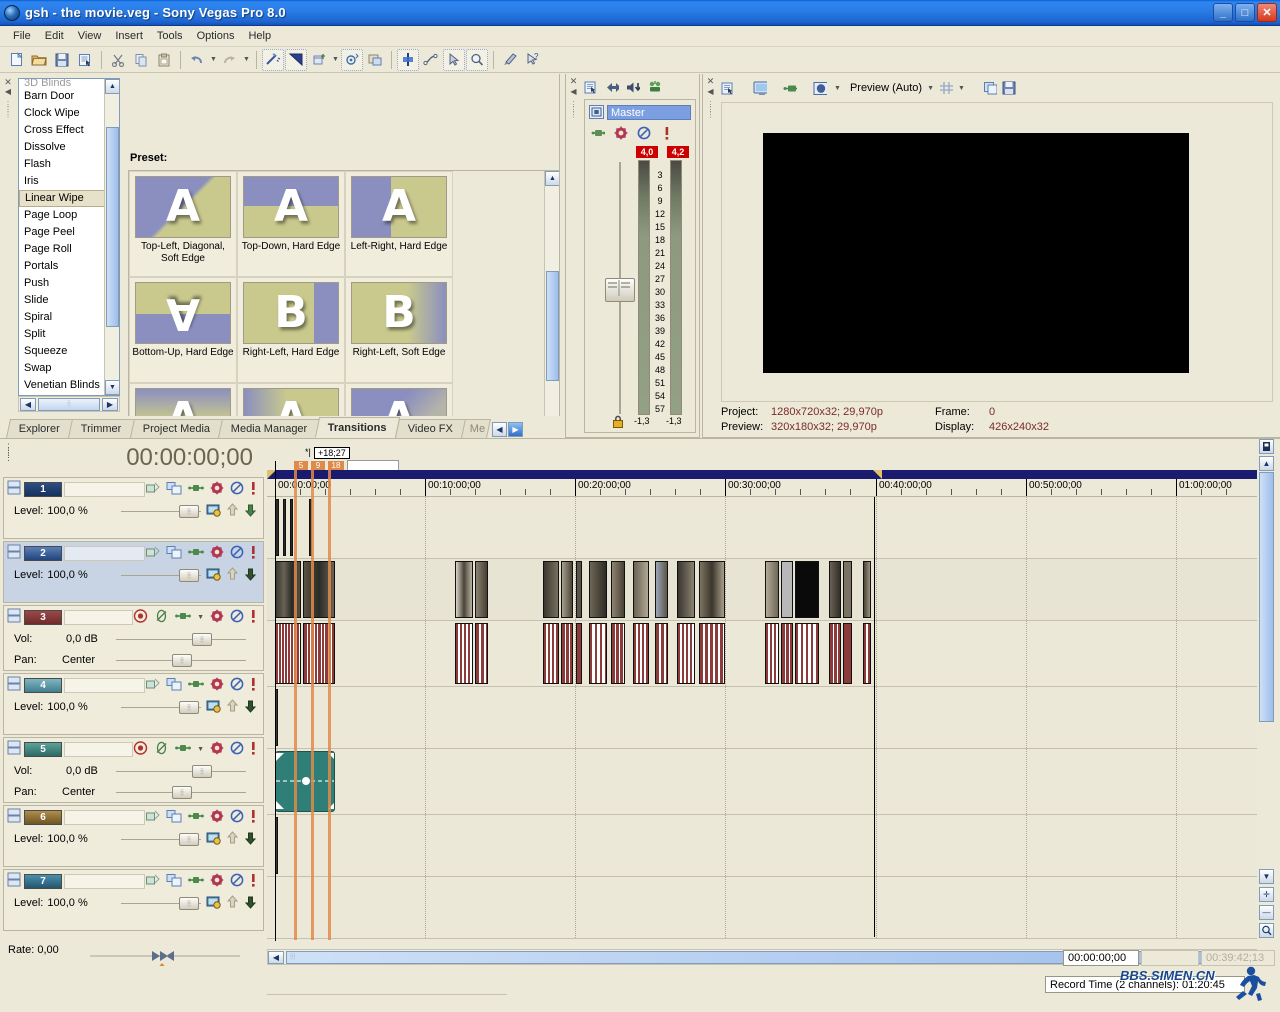 This screenshot has width=1280, height=1012. Describe the element at coordinates (533, 60) in the screenshot. I see `whats-this-help-icon: ?` at that location.